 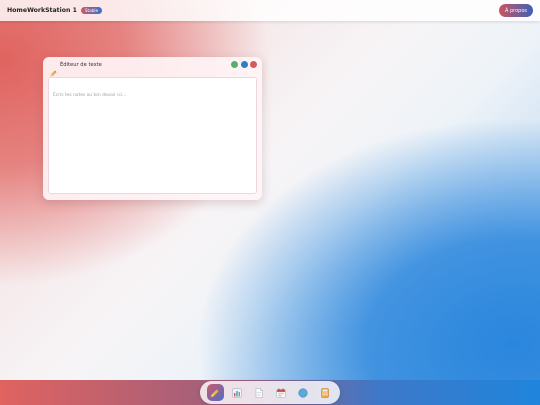 I want to click on dock-item-documents, so click(x=259, y=392).